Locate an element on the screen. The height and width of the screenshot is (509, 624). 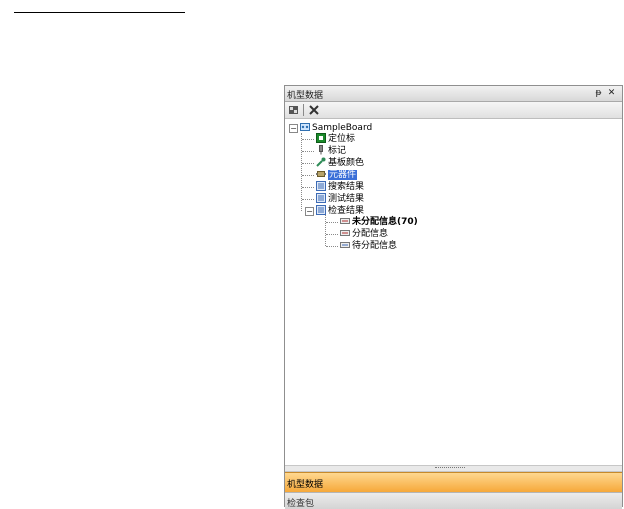
pane-splitter is located at coordinates (453, 468).